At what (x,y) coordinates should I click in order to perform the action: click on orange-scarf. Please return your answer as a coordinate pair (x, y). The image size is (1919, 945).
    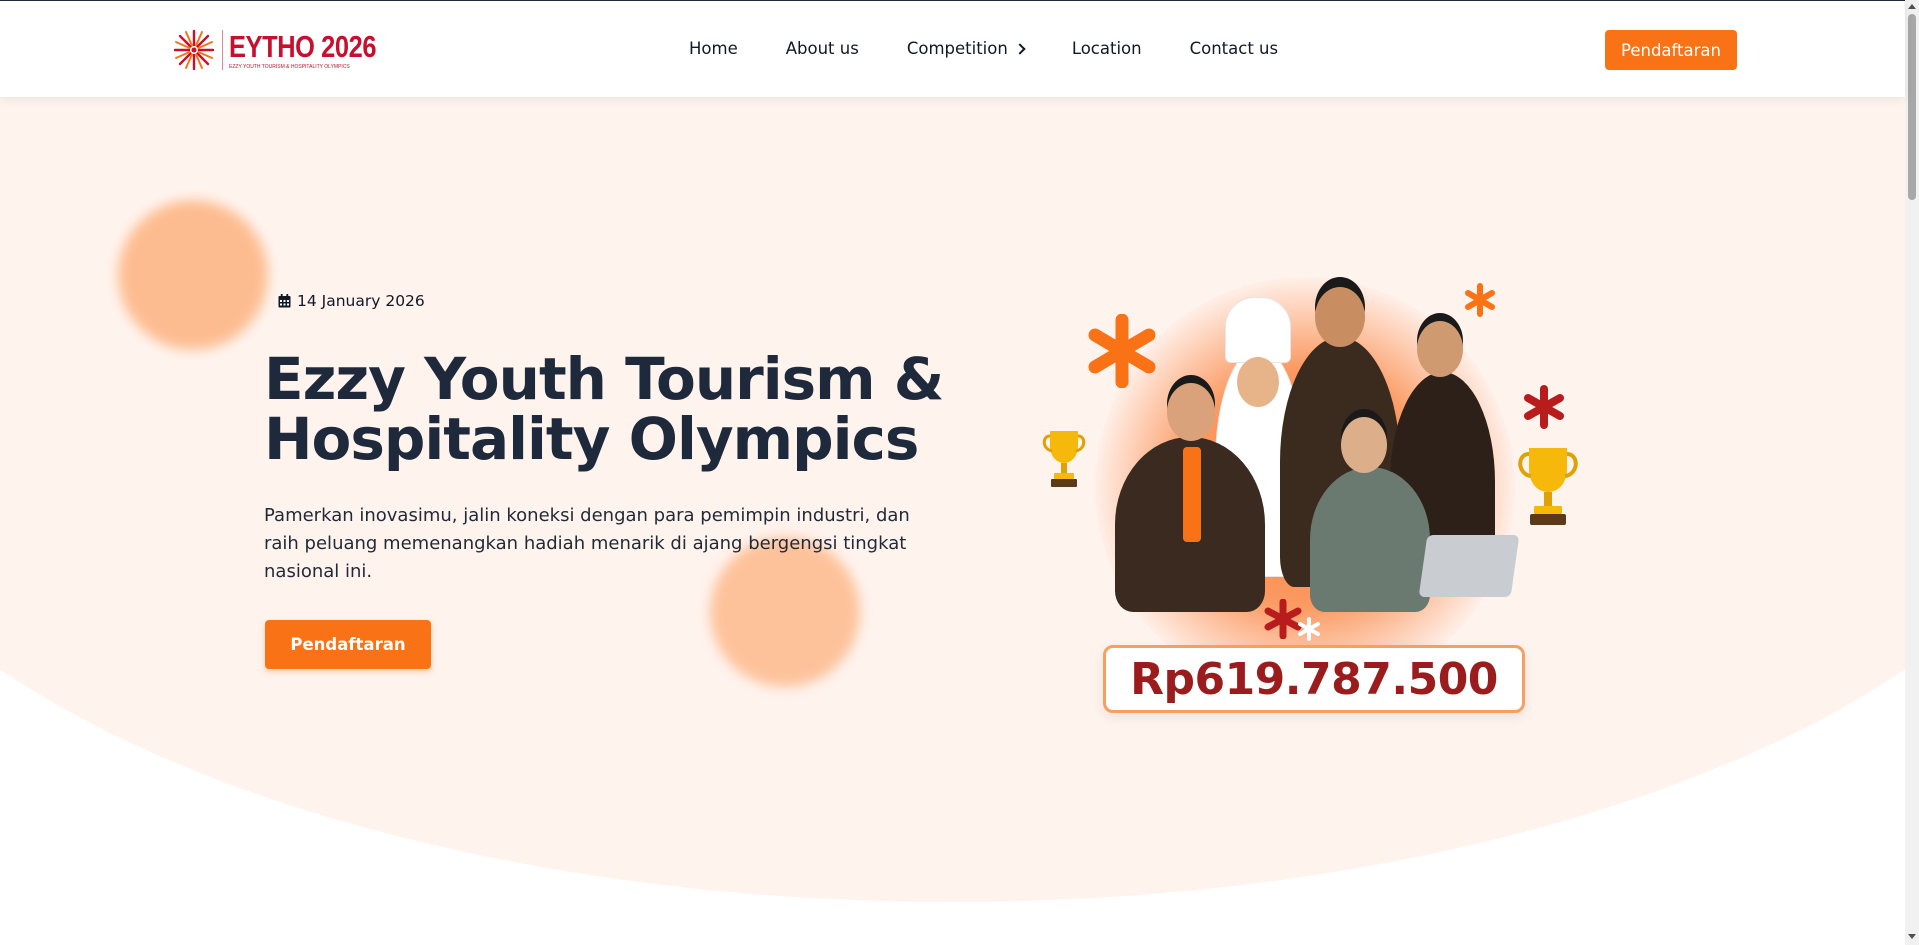
    Looking at the image, I should click on (1192, 494).